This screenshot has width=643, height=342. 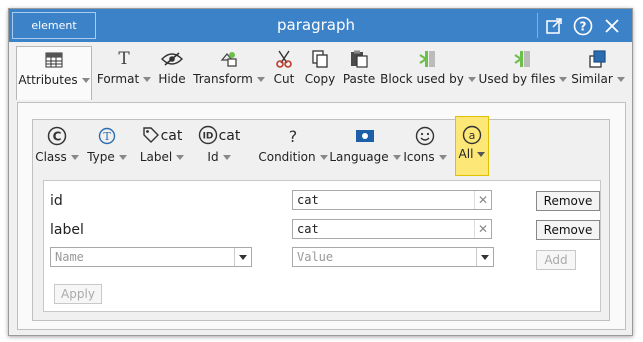 What do you see at coordinates (422, 79) in the screenshot?
I see `toolbar-label: Block used by` at bounding box center [422, 79].